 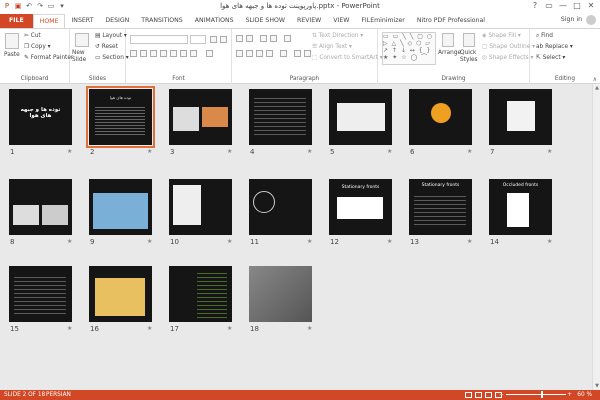 I want to click on tab-file: FILE, so click(x=16, y=21).